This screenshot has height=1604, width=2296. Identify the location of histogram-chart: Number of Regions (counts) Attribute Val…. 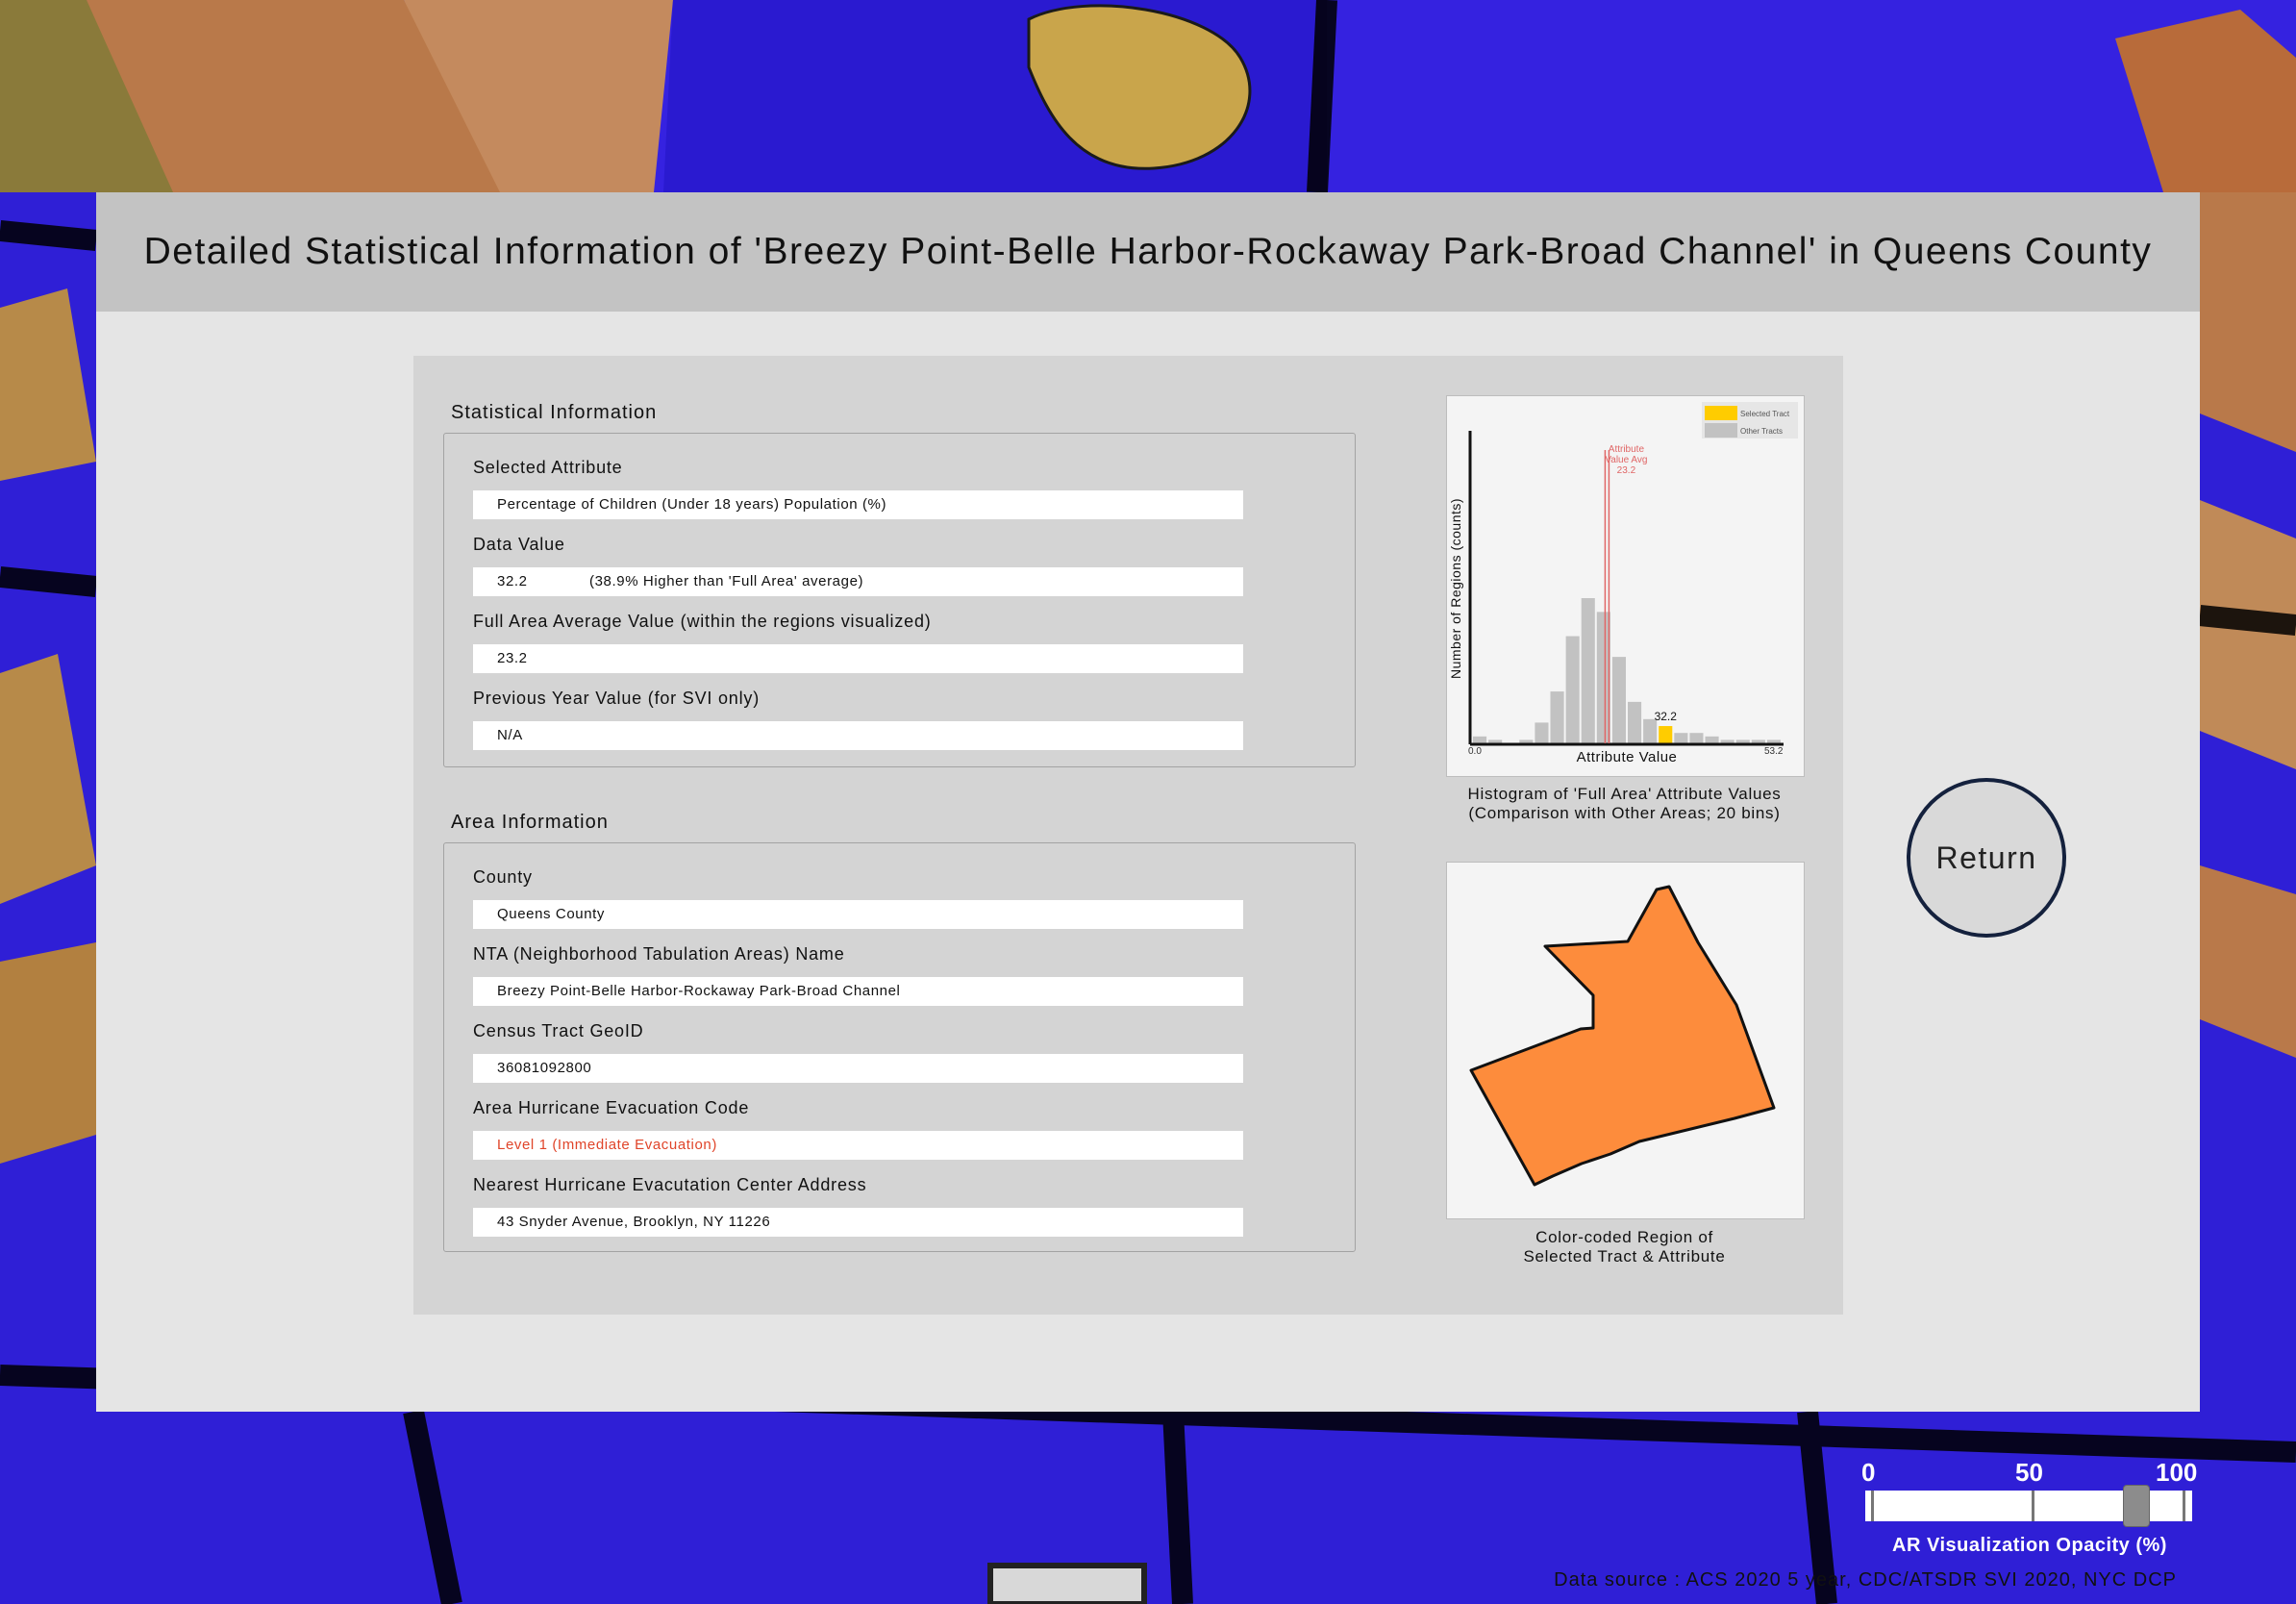
(1623, 583).